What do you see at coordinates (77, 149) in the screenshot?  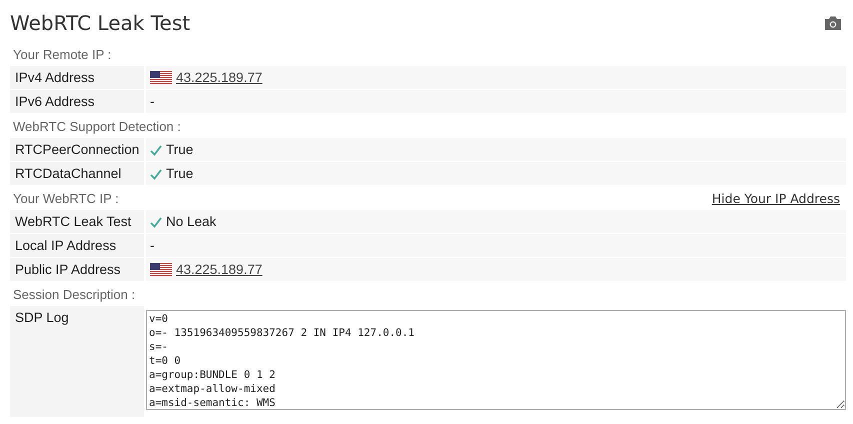 I see `label-cell: RTCPeerConnection` at bounding box center [77, 149].